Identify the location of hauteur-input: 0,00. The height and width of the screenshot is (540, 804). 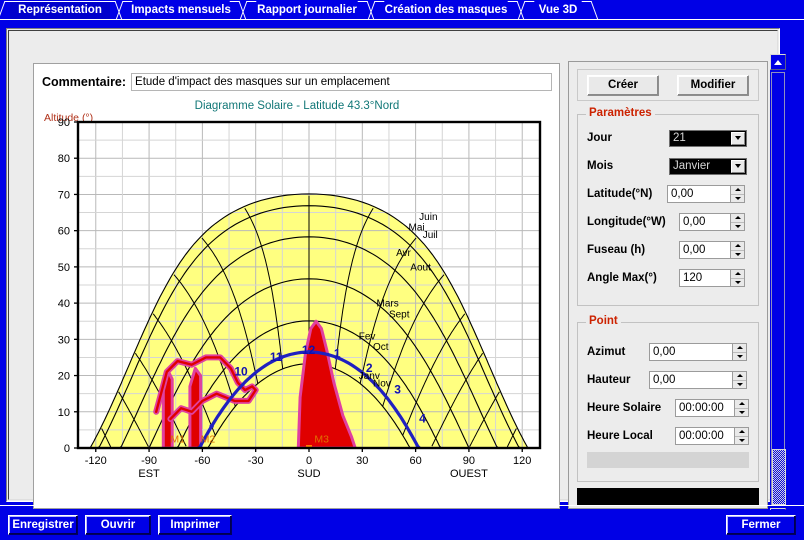
(690, 380).